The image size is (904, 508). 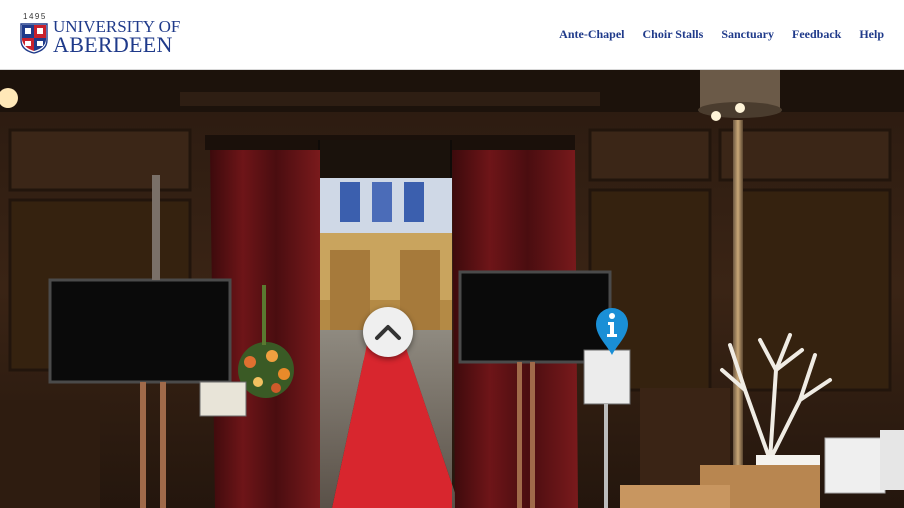 What do you see at coordinates (673, 34) in the screenshot?
I see `nav-choir-stalls: Choir Stalls` at bounding box center [673, 34].